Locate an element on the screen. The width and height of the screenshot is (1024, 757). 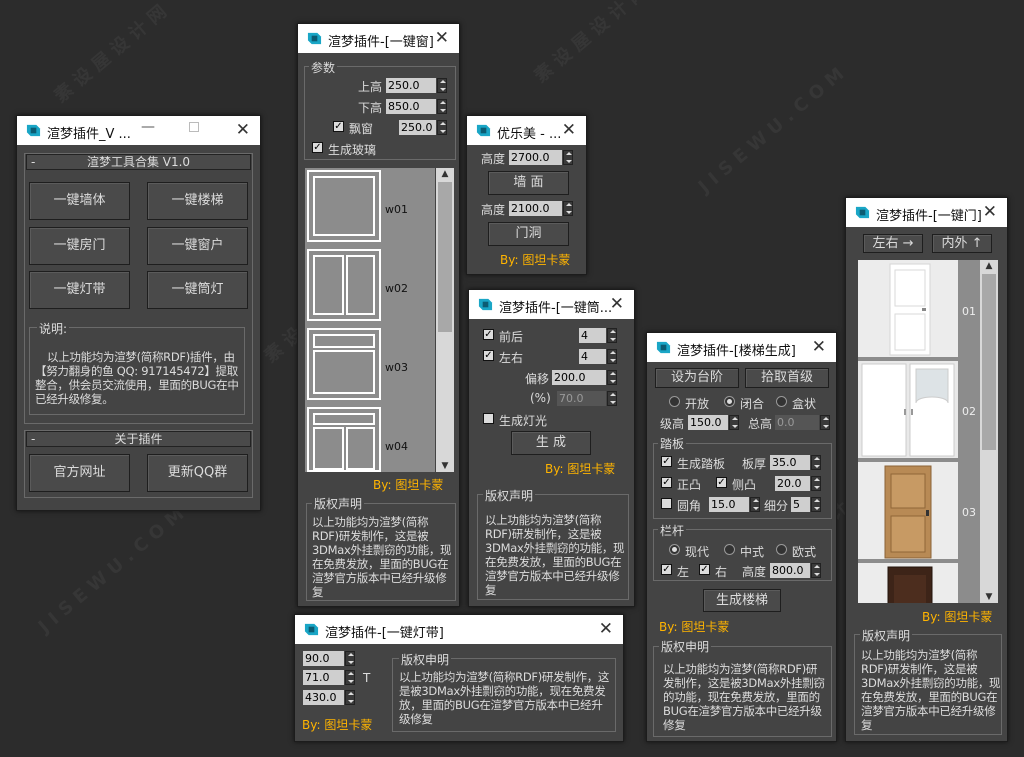
flip-left-right-button: 左右 → is located at coordinates (893, 243).